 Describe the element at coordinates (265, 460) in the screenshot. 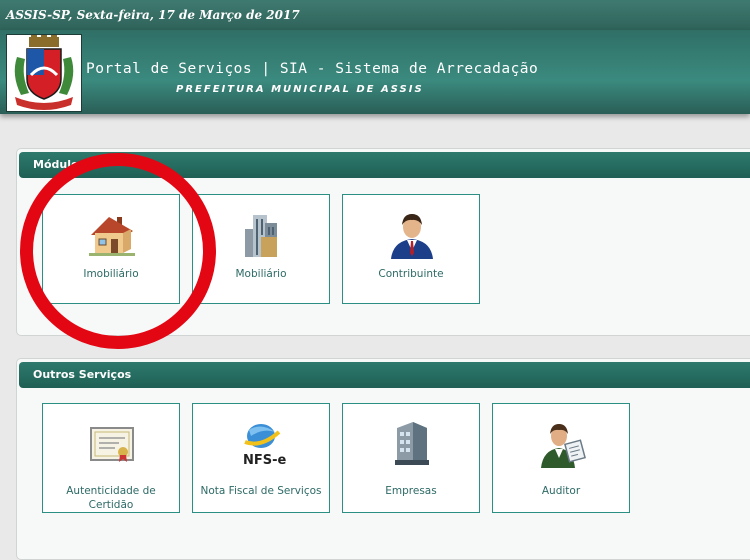

I see `nfse-icon-text: NFS-e` at that location.